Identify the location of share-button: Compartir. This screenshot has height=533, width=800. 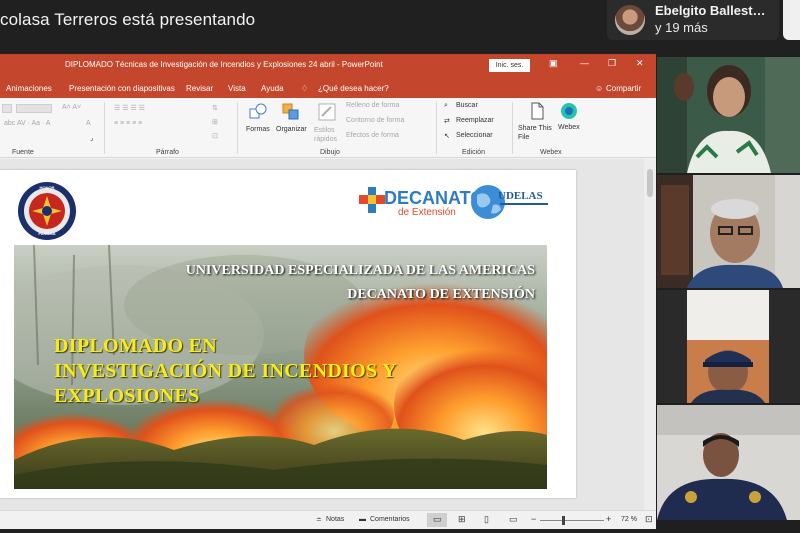
(623, 88).